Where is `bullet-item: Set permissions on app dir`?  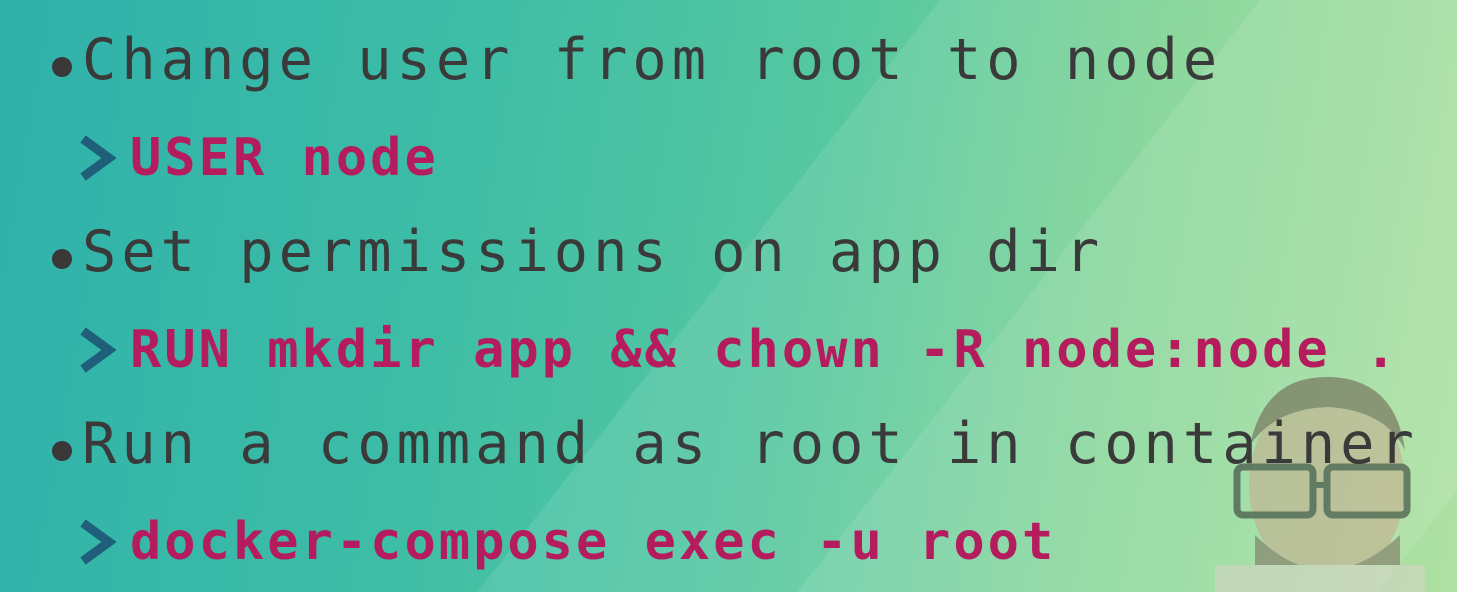
bullet-item: Set permissions on app dir is located at coordinates (578, 252).